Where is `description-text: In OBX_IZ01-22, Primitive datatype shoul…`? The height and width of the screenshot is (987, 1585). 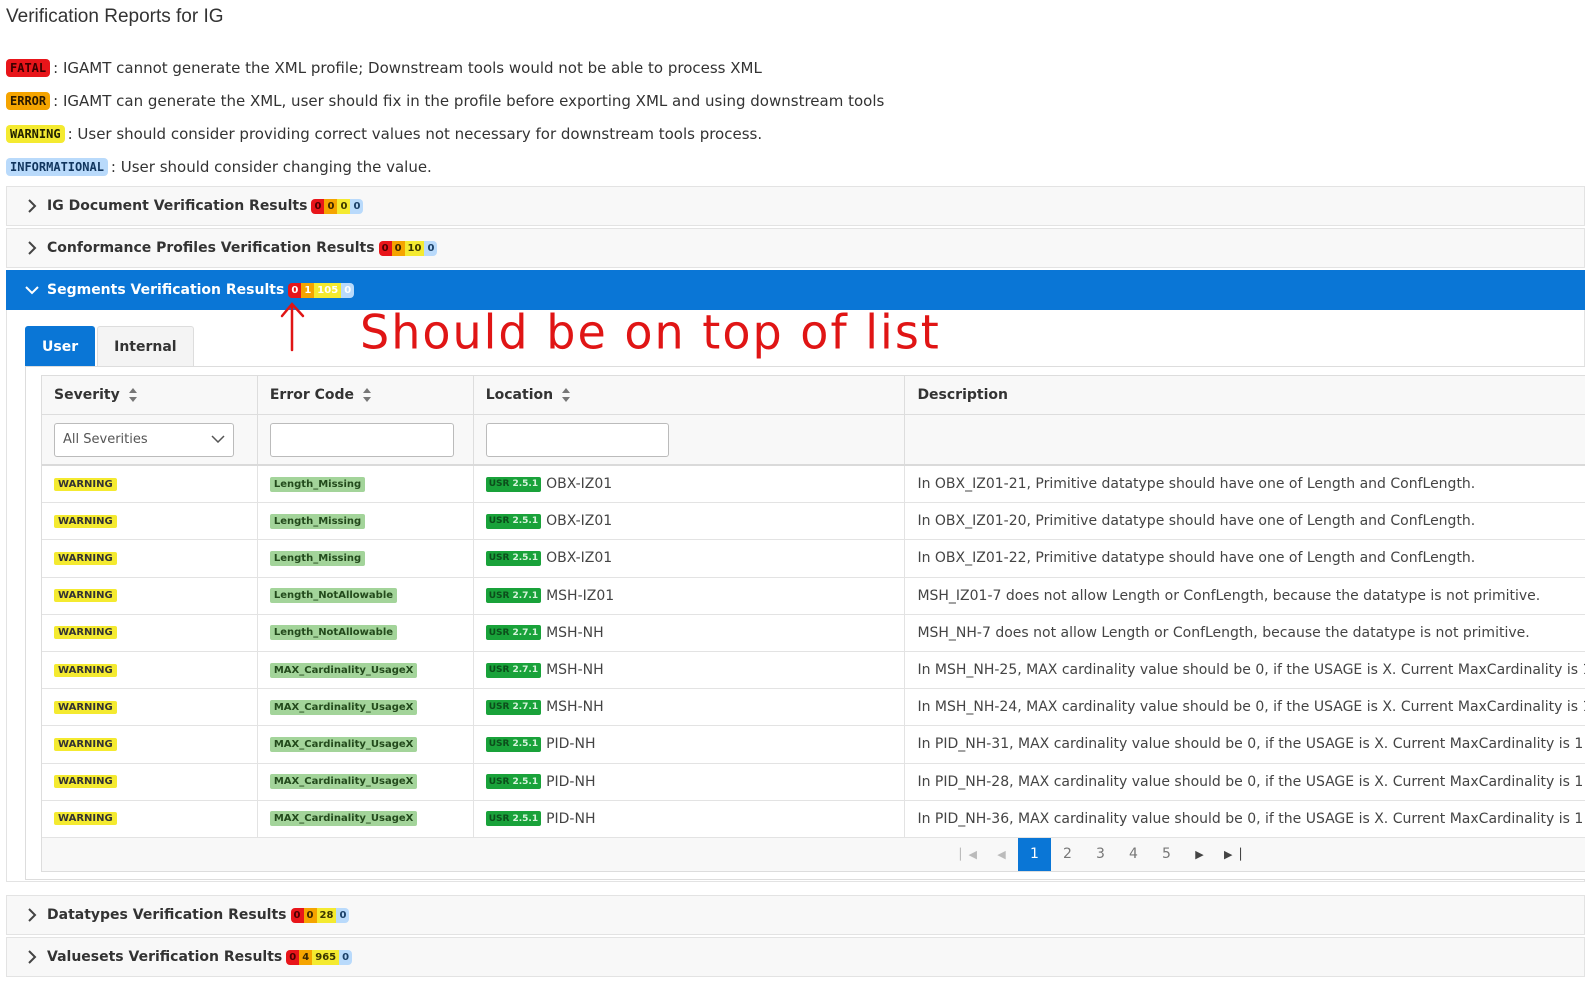 description-text: In OBX_IZ01-22, Primitive datatype shoul… is located at coordinates (1196, 558).